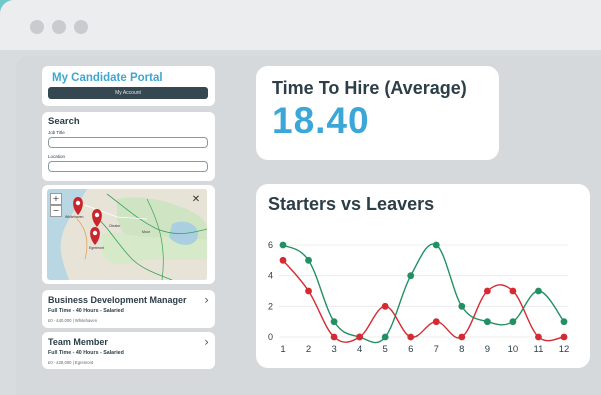  Describe the element at coordinates (59, 27) in the screenshot. I see `window-minimize-dot` at that location.